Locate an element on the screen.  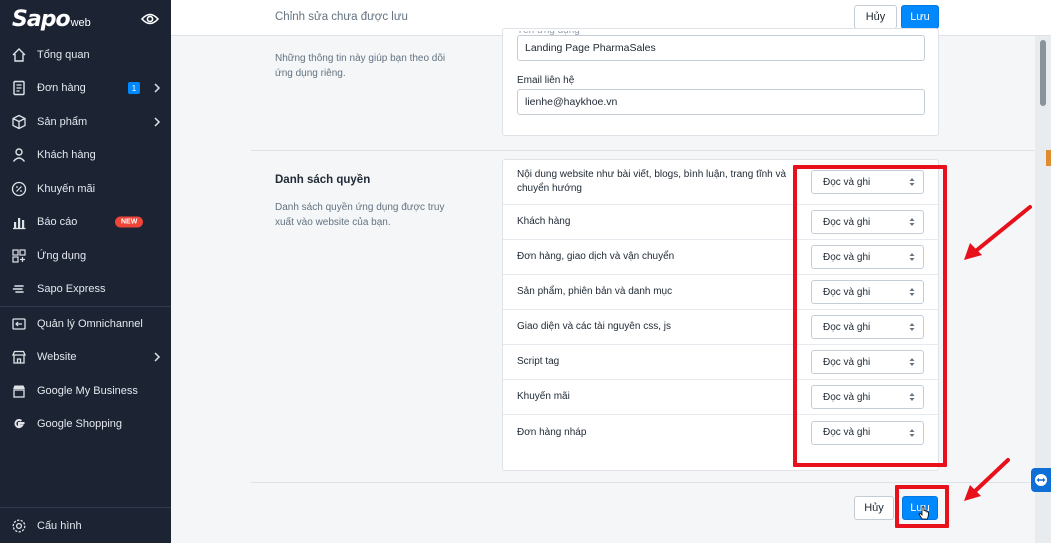
permissions-title: Danh sách quyền is located at coordinates (323, 180).